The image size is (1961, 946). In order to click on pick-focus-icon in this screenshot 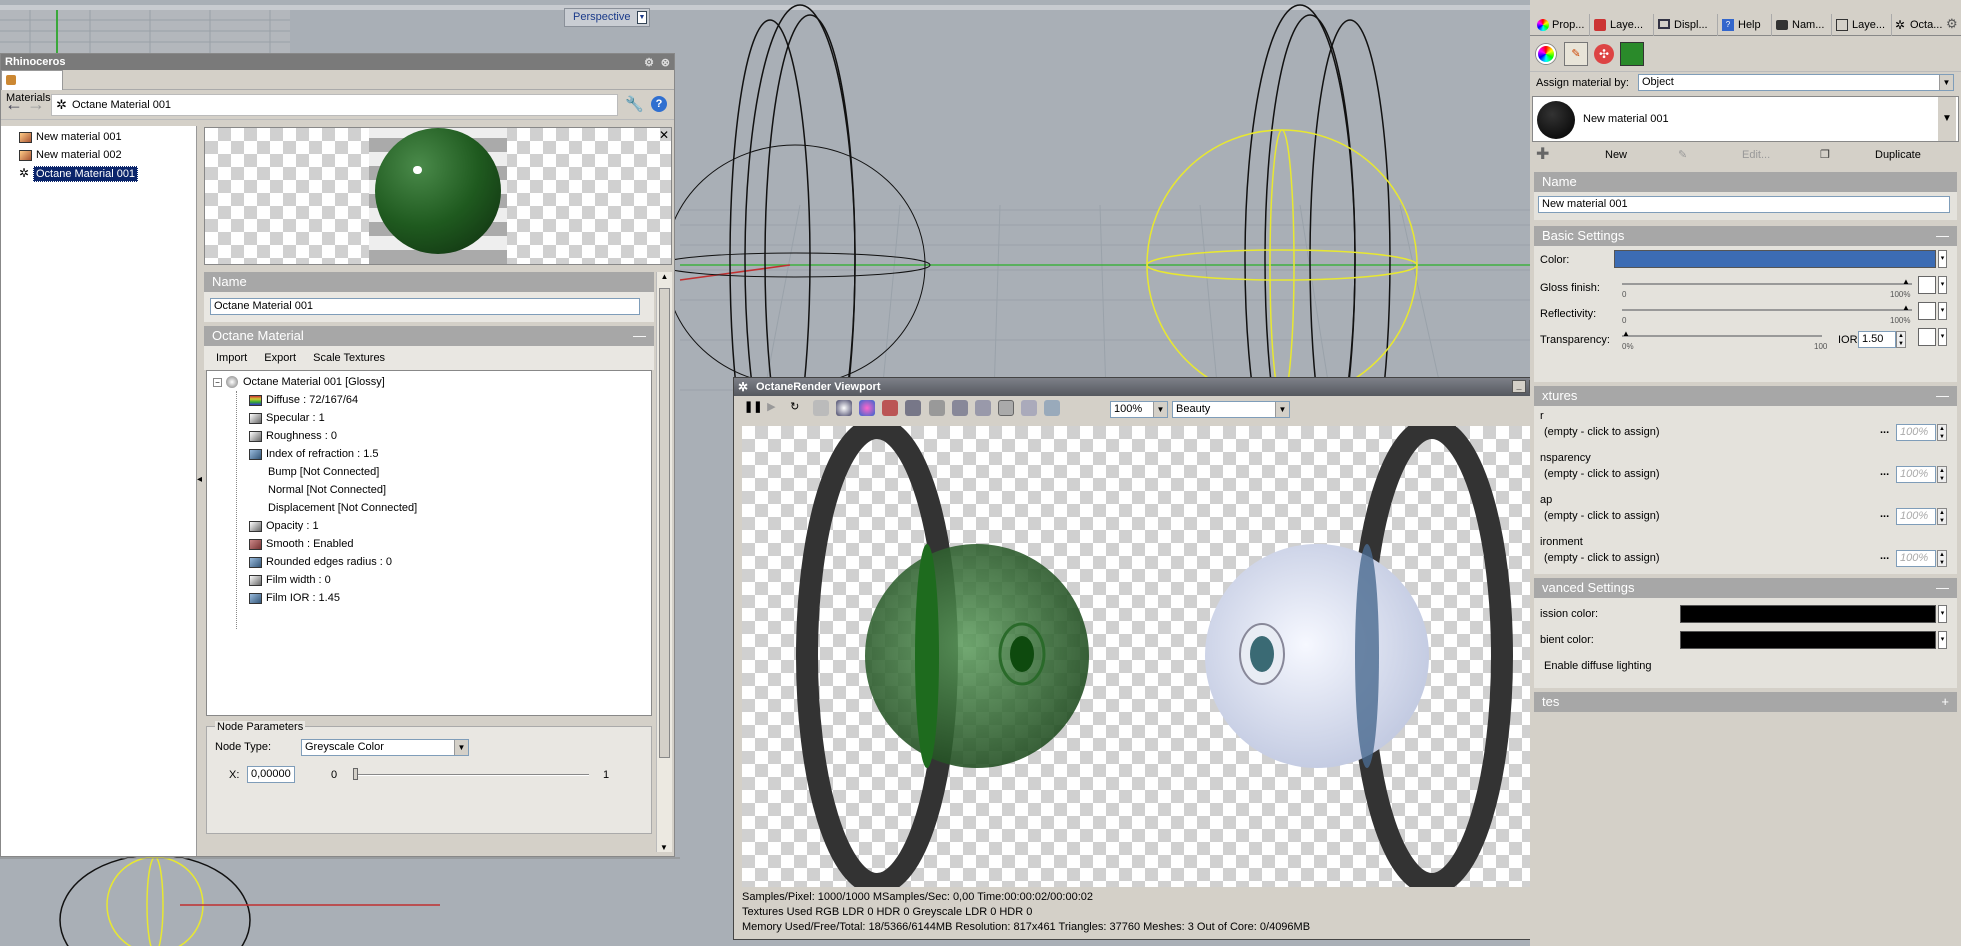, I will do `click(1028, 408)`.